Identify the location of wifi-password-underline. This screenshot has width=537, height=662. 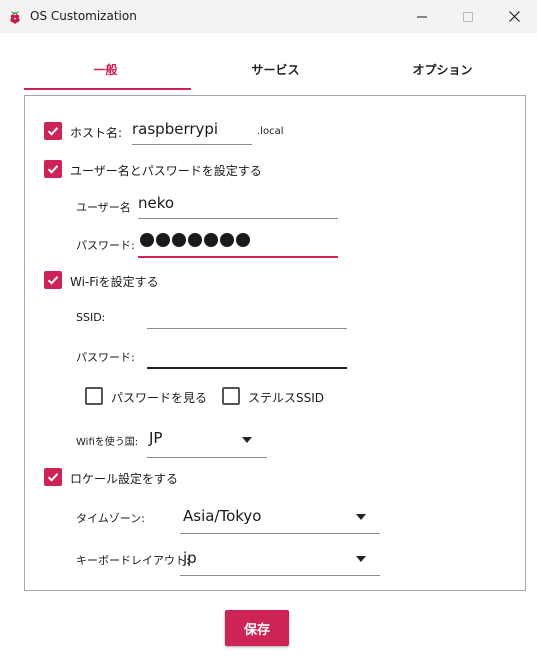
(247, 368).